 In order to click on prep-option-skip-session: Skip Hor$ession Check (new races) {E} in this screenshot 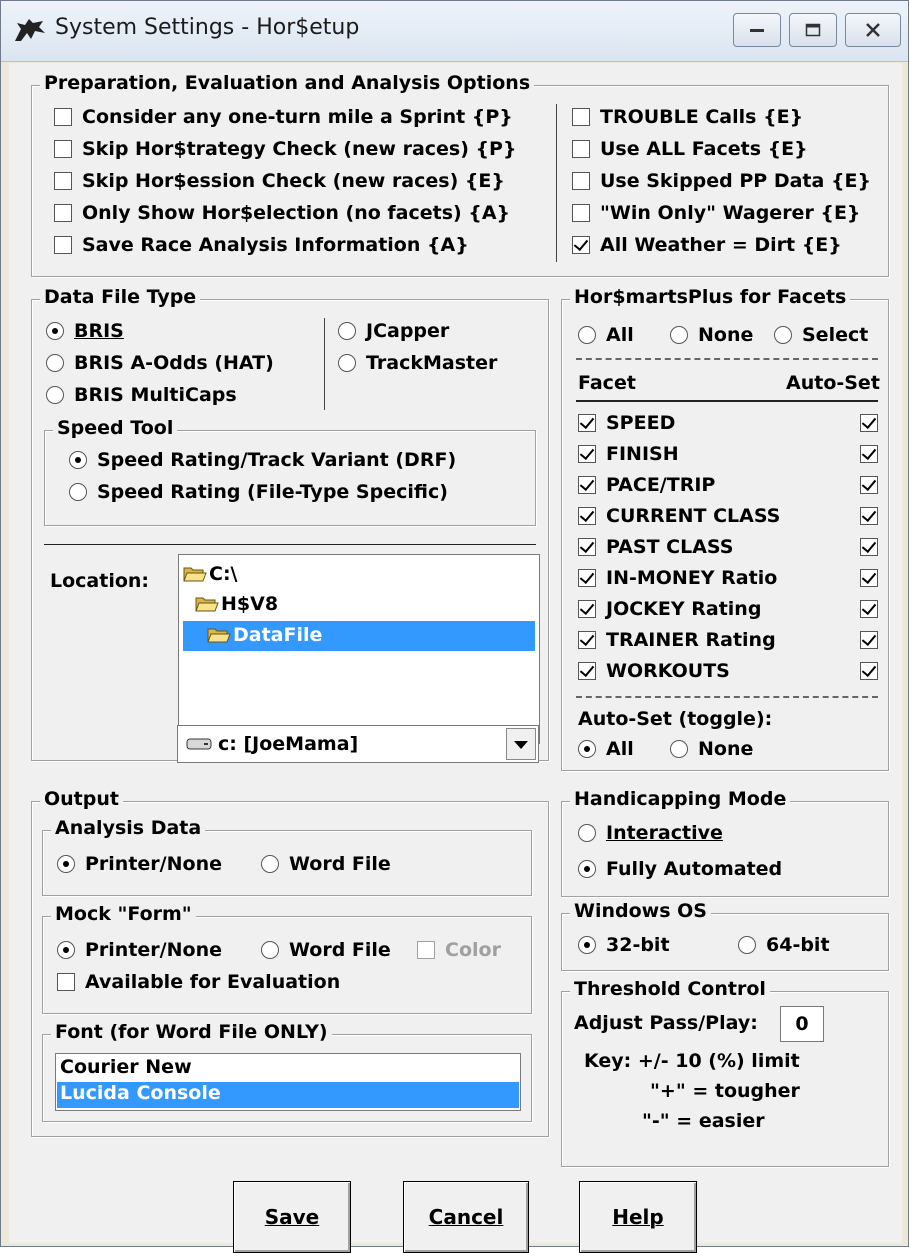, I will do `click(279, 181)`.